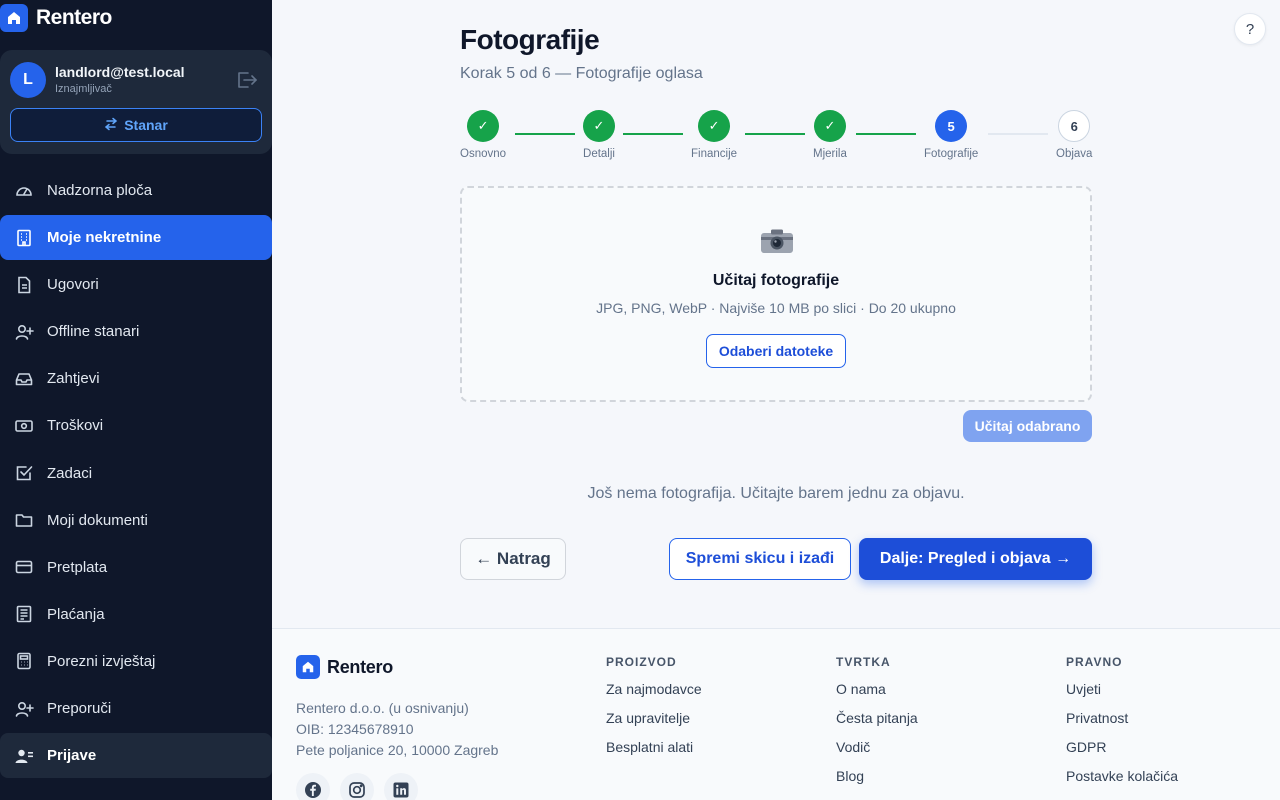 This screenshot has height=800, width=1280. Describe the element at coordinates (1094, 662) in the screenshot. I see `footer-heading: PRAVNO` at that location.